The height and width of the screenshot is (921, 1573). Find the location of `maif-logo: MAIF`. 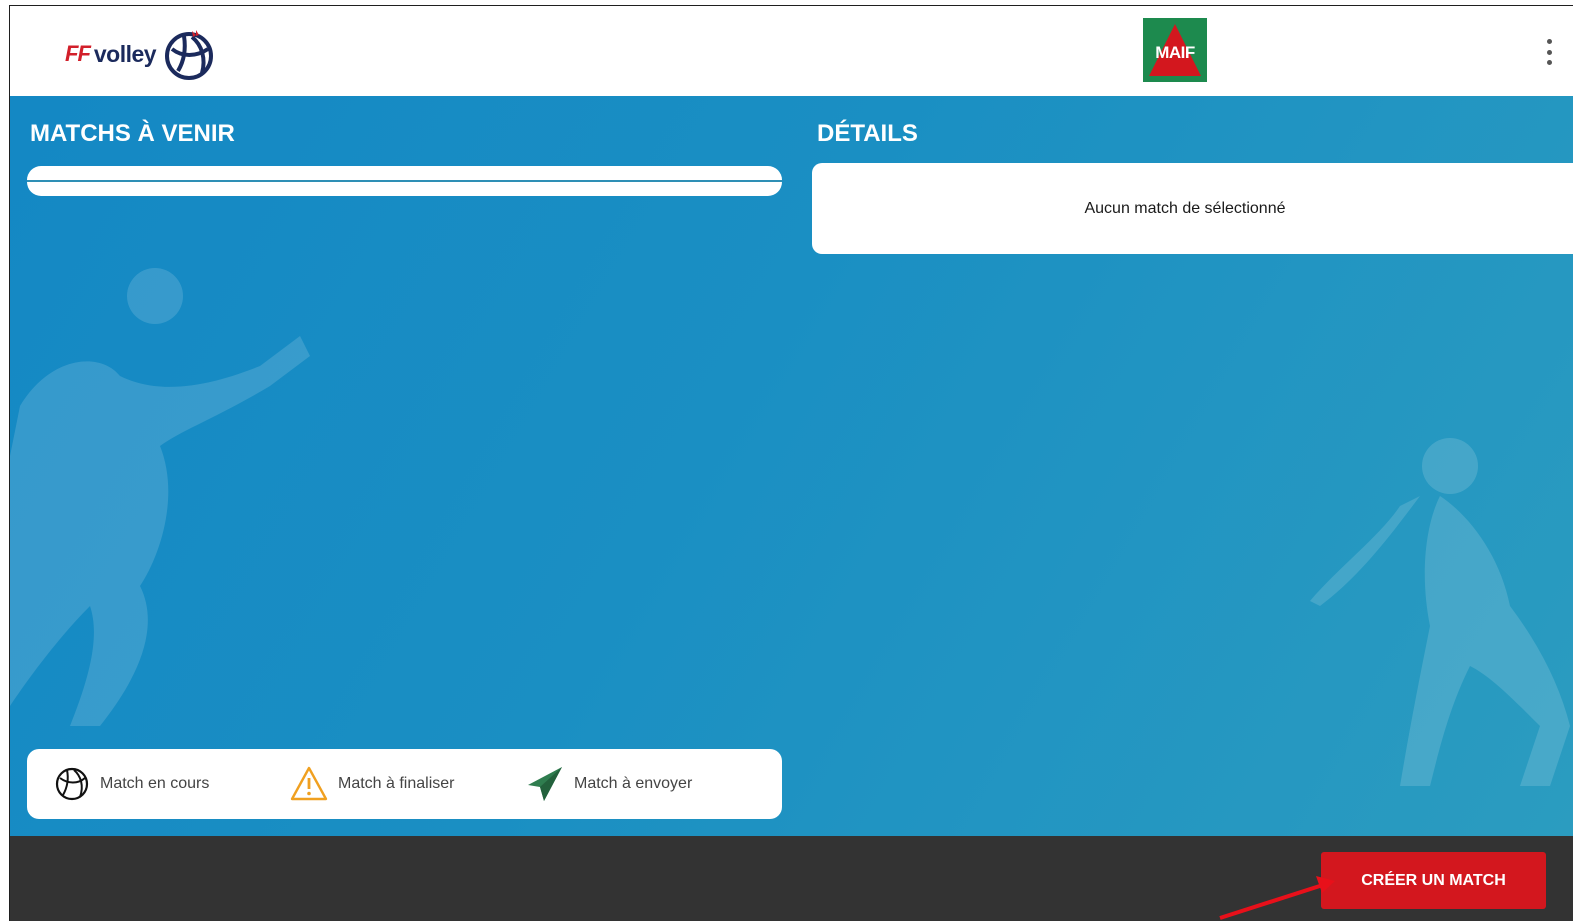

maif-logo: MAIF is located at coordinates (1175, 50).